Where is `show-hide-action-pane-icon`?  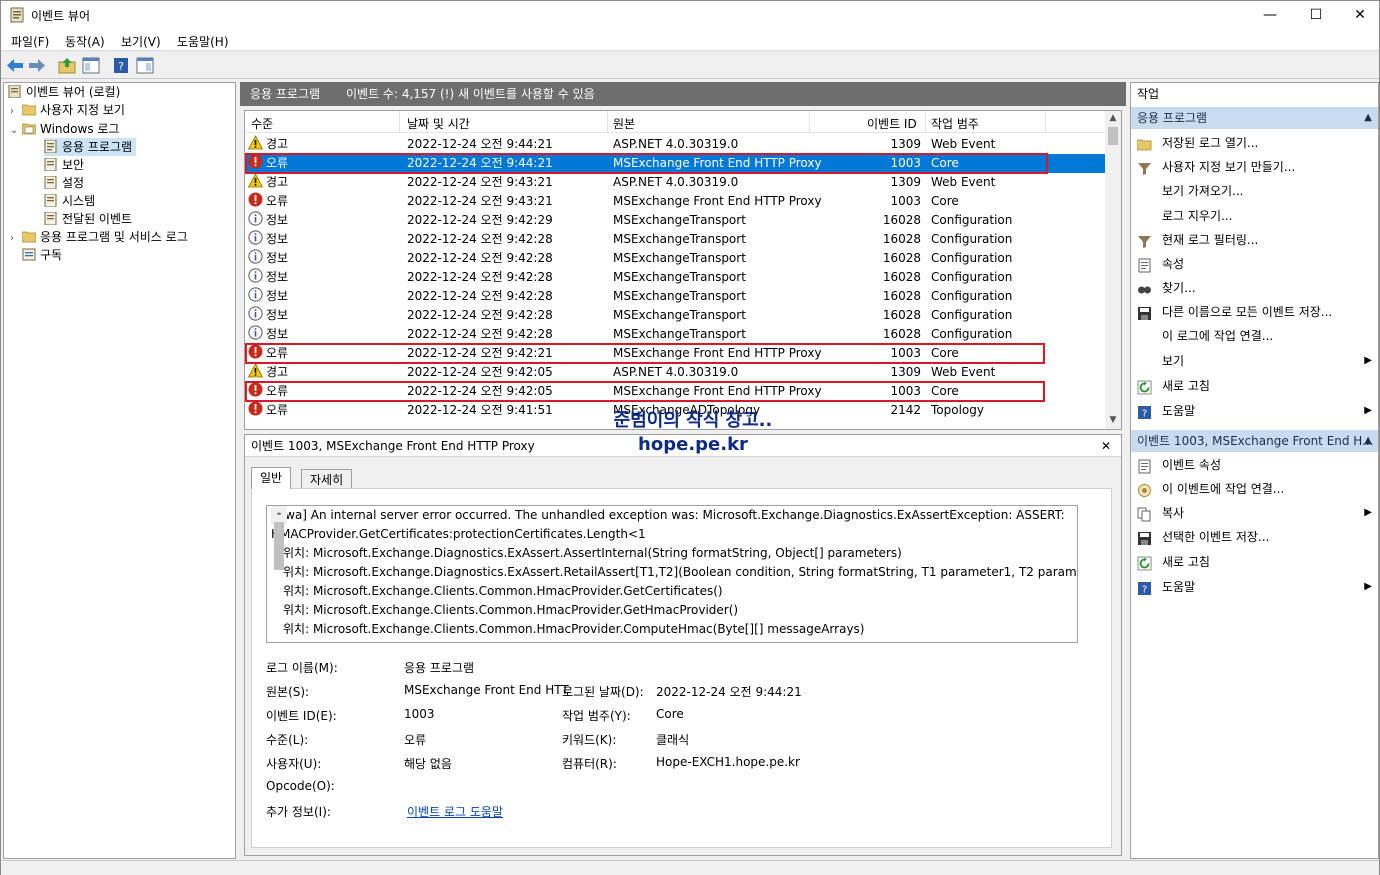 show-hide-action-pane-icon is located at coordinates (145, 65).